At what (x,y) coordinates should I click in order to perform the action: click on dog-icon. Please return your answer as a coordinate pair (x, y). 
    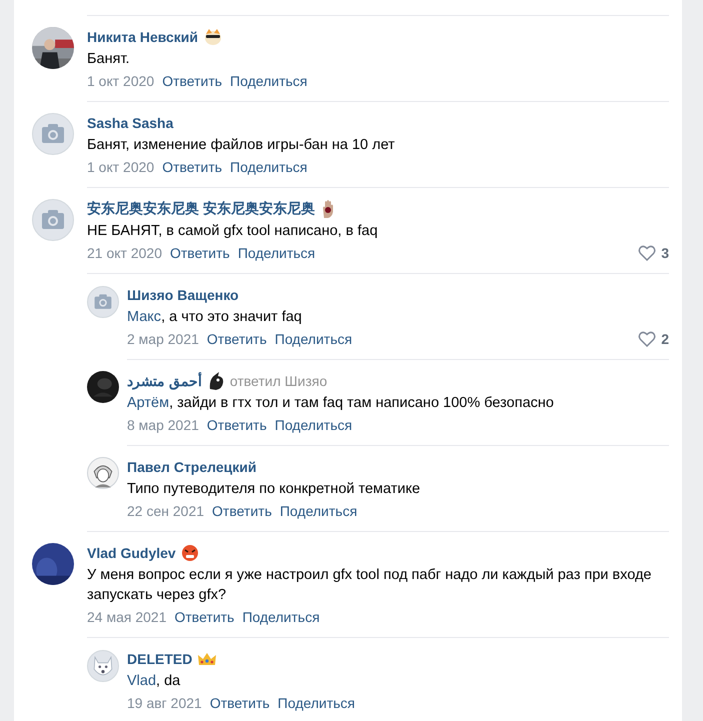
    Looking at the image, I should click on (103, 666).